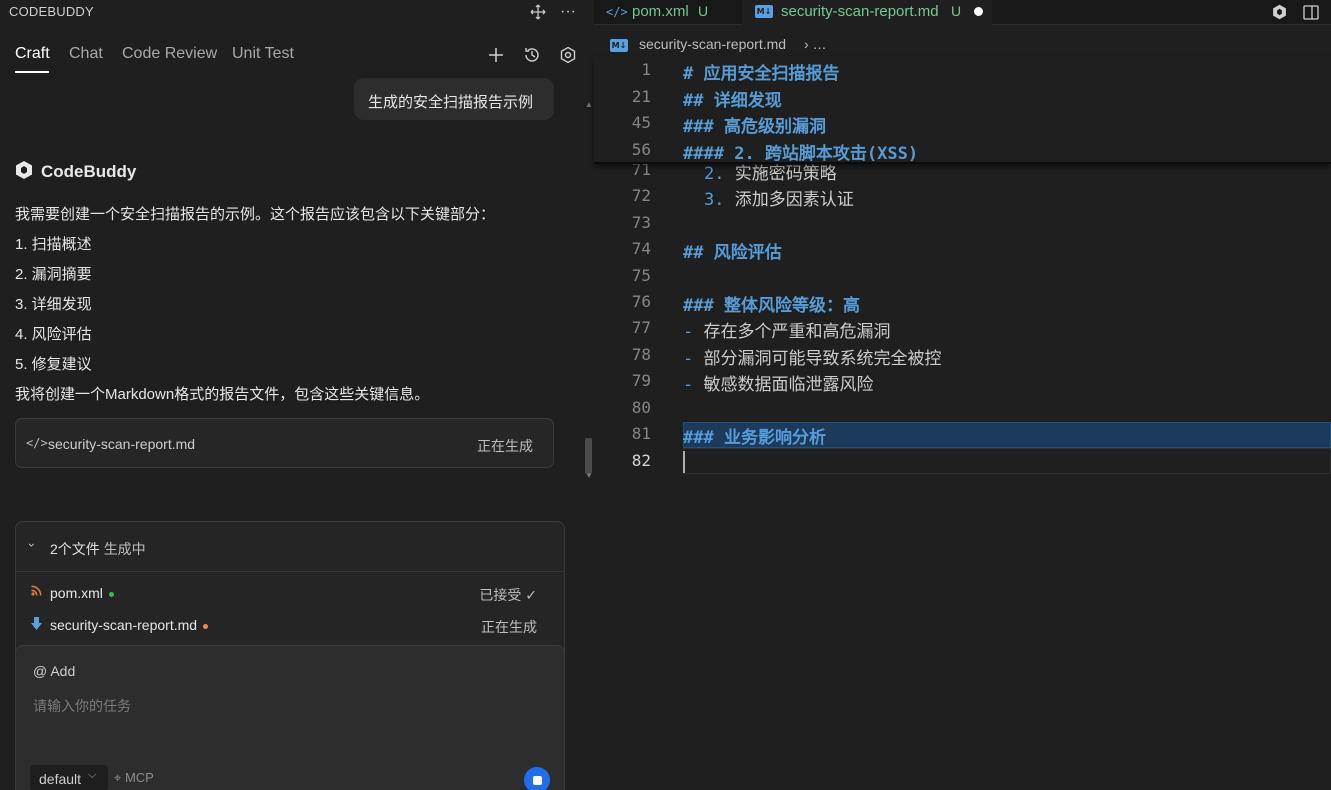 This screenshot has width=1331, height=790. I want to click on file-card-name: security-scan-report.md, so click(122, 444).